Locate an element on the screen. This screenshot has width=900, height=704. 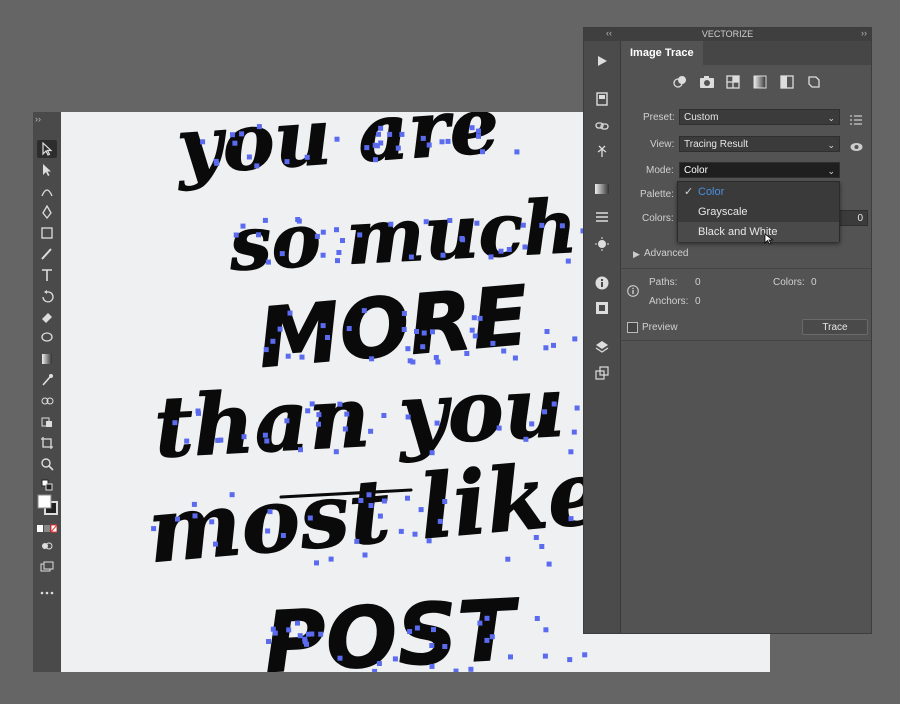
rectangle-tool-icon is located at coordinates (47, 233).